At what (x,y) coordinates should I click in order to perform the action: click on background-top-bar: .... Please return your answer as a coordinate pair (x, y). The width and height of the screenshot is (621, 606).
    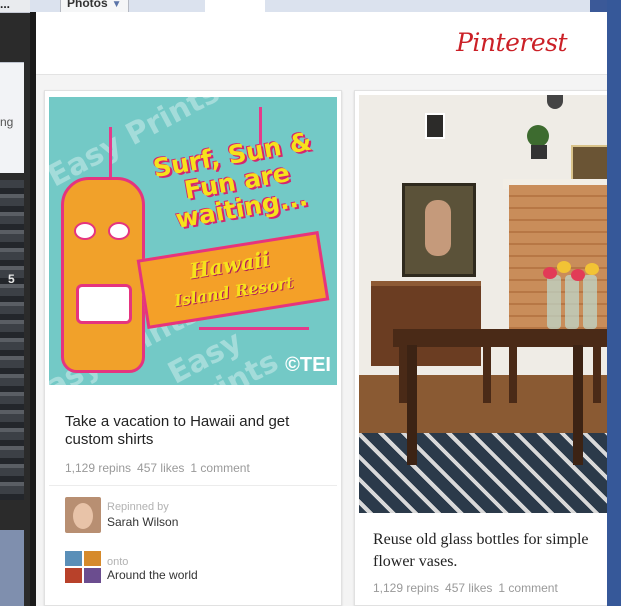
    Looking at the image, I should click on (15, 6).